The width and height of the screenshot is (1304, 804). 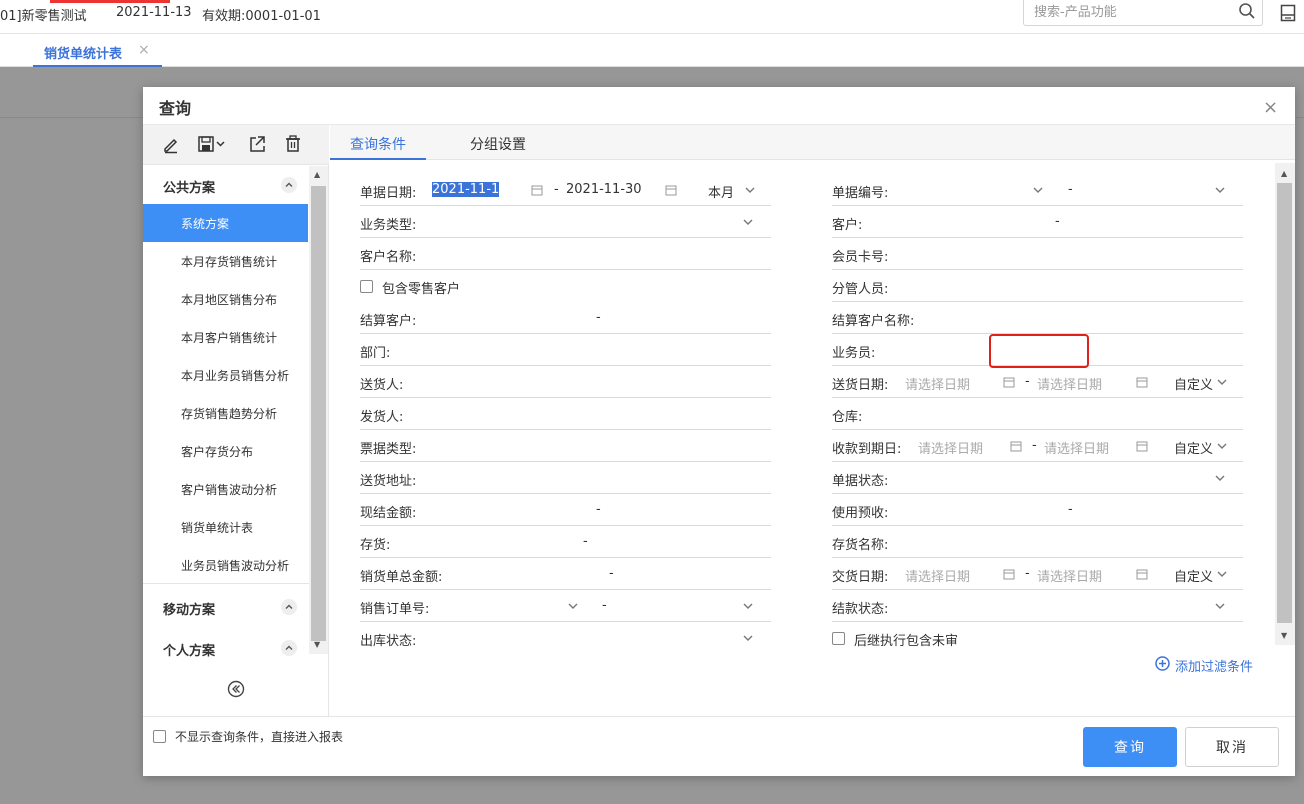 What do you see at coordinates (212, 144) in the screenshot?
I see `save-icon` at bounding box center [212, 144].